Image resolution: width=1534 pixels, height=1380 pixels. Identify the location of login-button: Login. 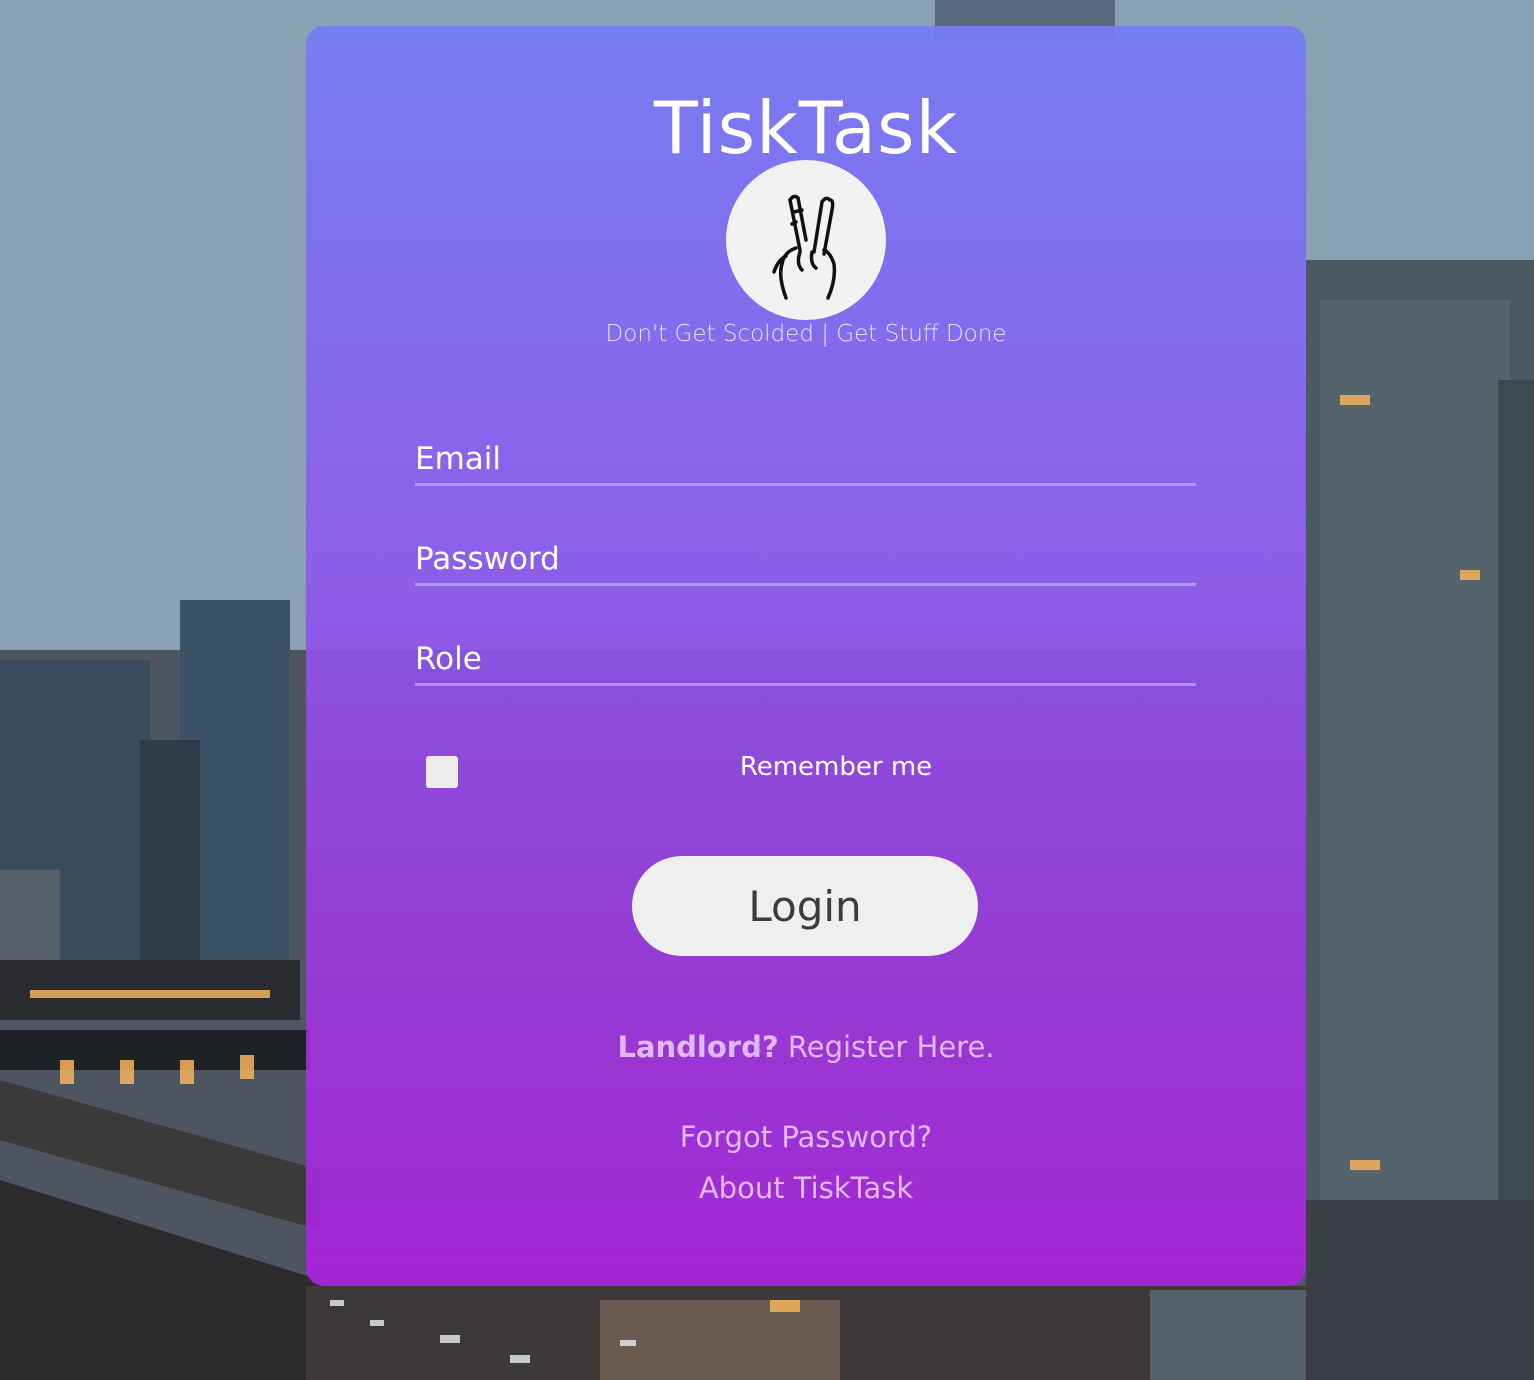
(805, 906).